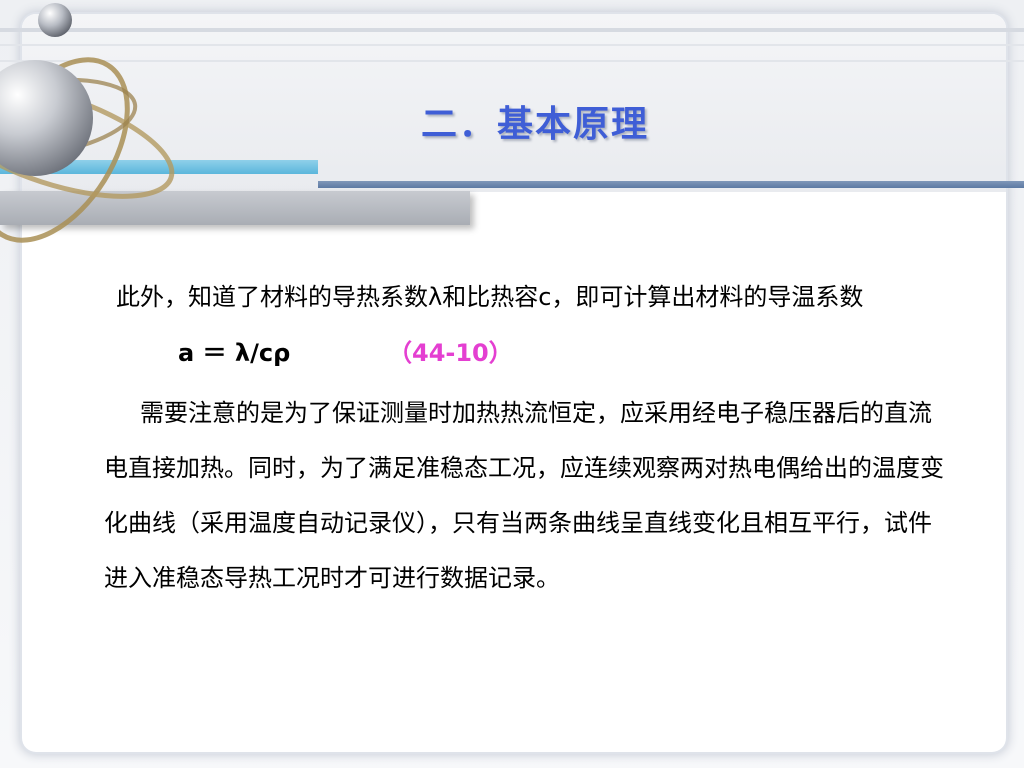  Describe the element at coordinates (490, 297) in the screenshot. I see `body-paragraph: 此外，知道了材料的导热系数λ和比热容c，即可计算出材料的导温系数` at that location.